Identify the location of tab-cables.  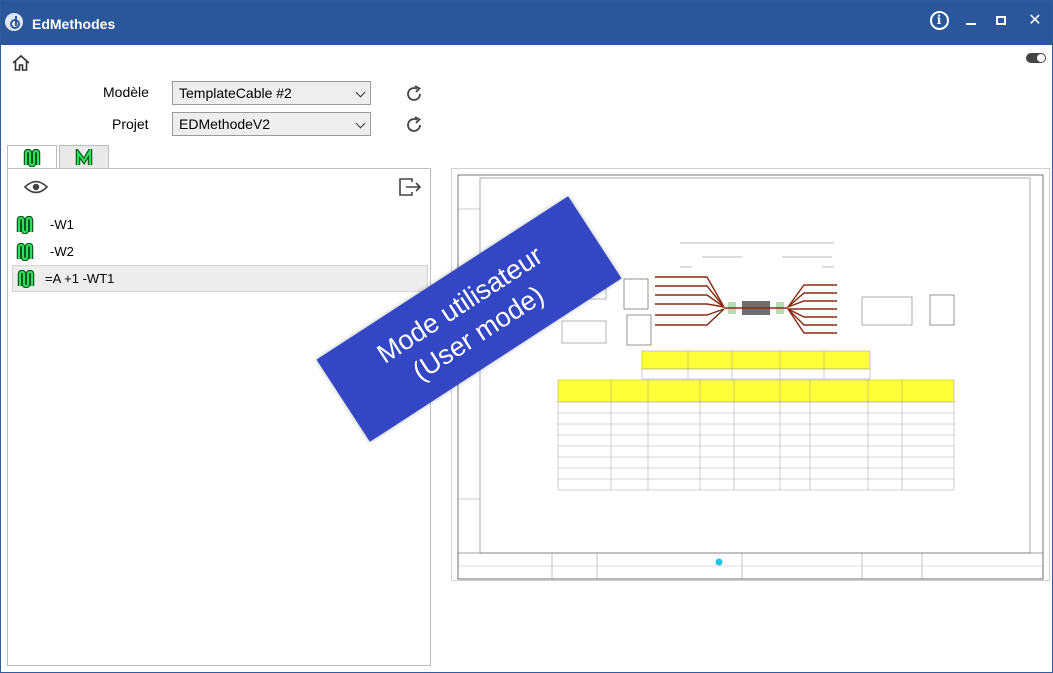
(32, 157).